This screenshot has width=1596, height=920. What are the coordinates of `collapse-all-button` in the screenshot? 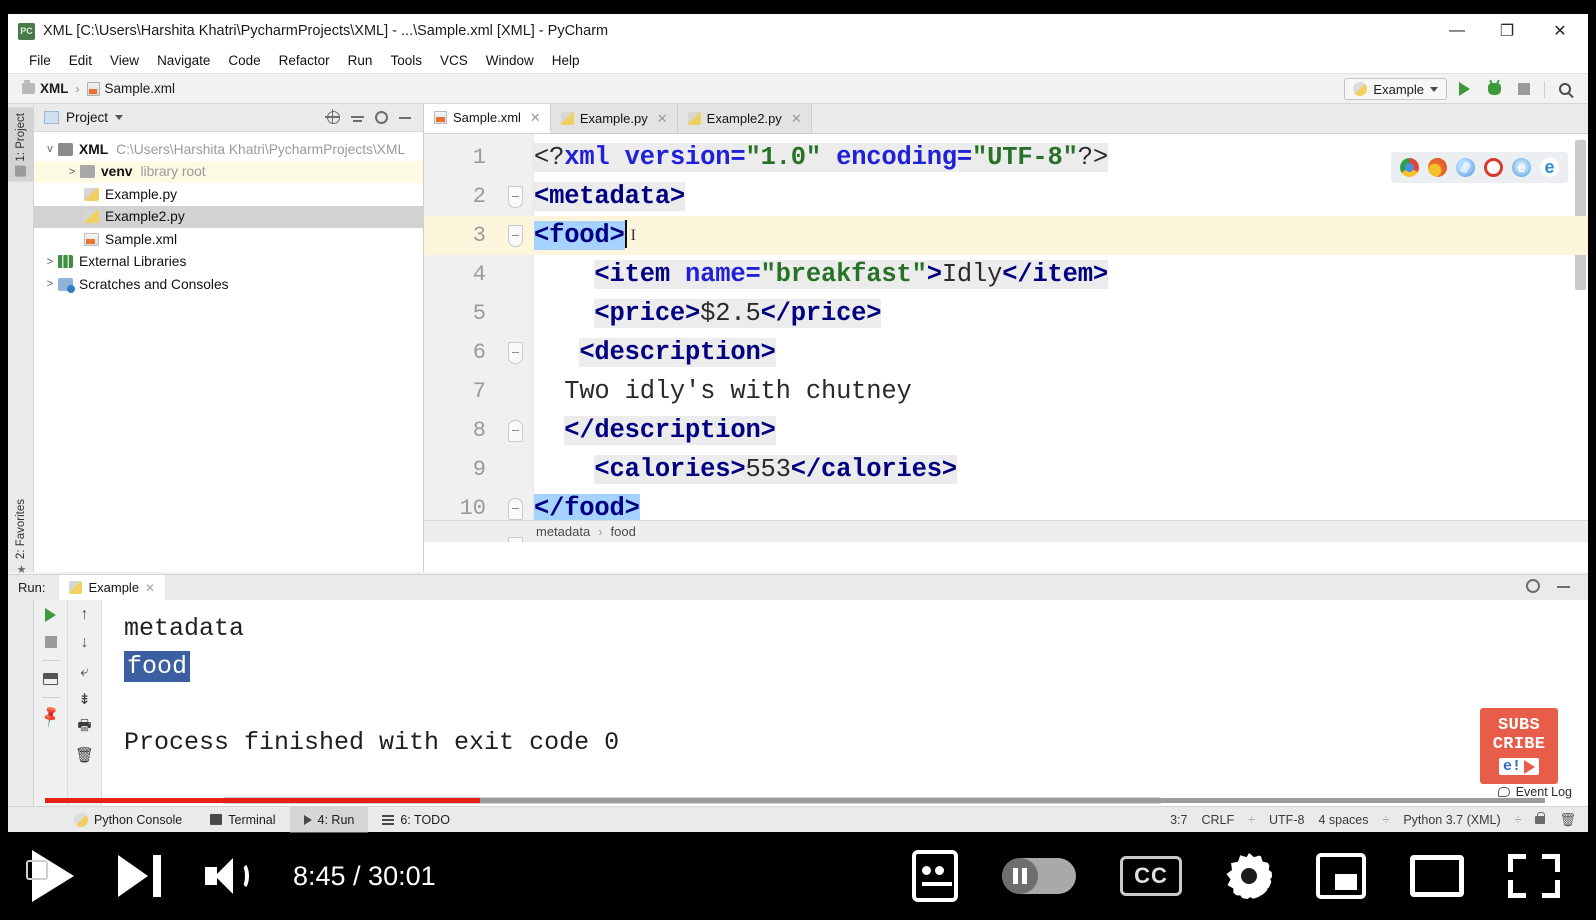 It's located at (357, 118).